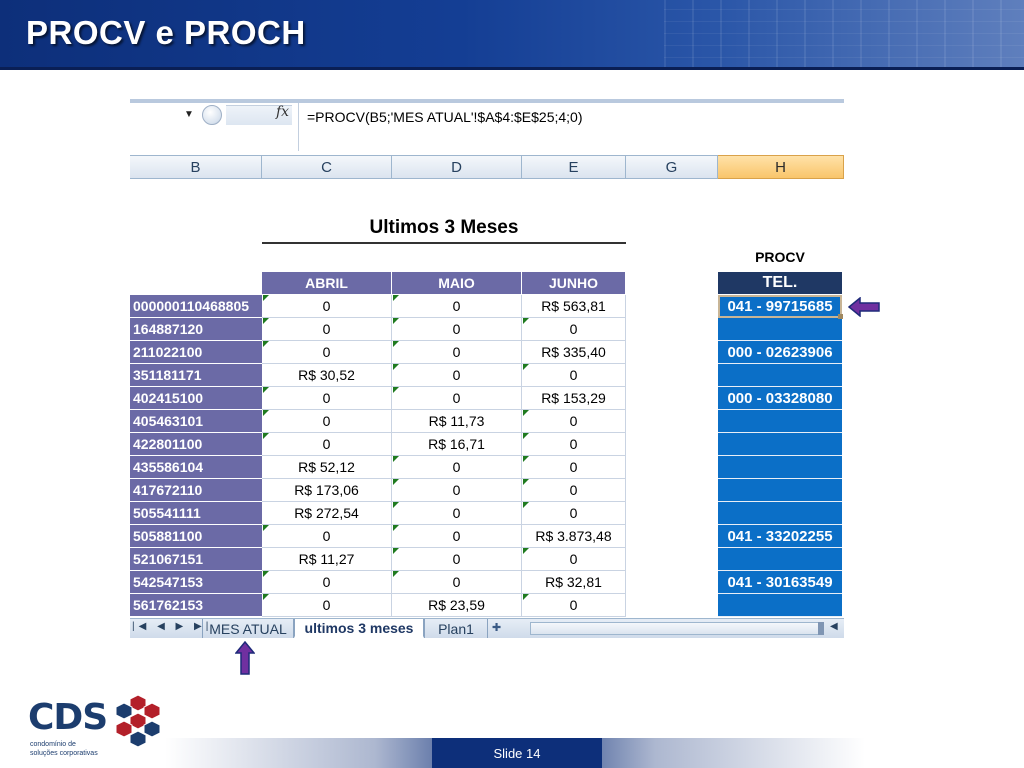  I want to click on scrollbar-thumb, so click(821, 628).